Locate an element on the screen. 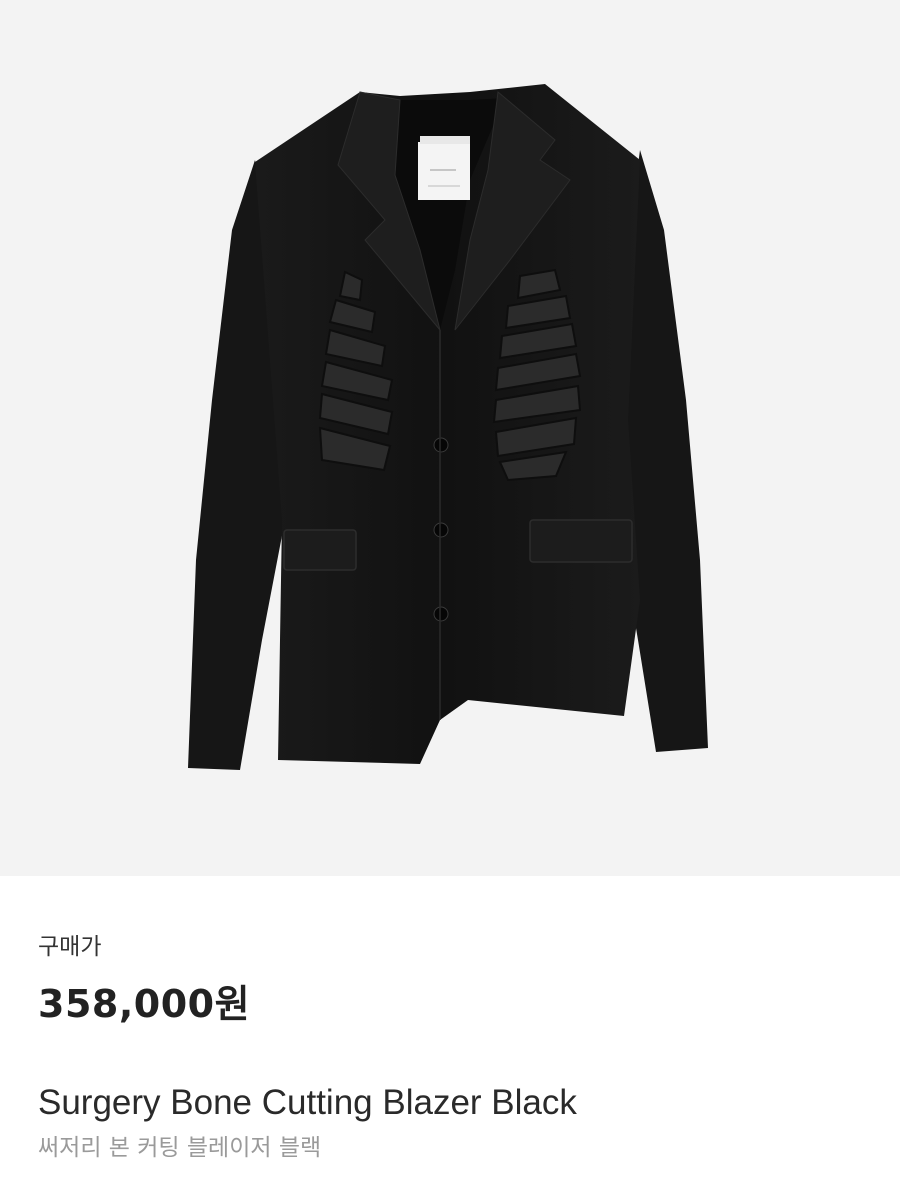 This screenshot has width=900, height=1200. product-name-korean: 써저리 본 커팅 블레이저 블랙 is located at coordinates (180, 1148).